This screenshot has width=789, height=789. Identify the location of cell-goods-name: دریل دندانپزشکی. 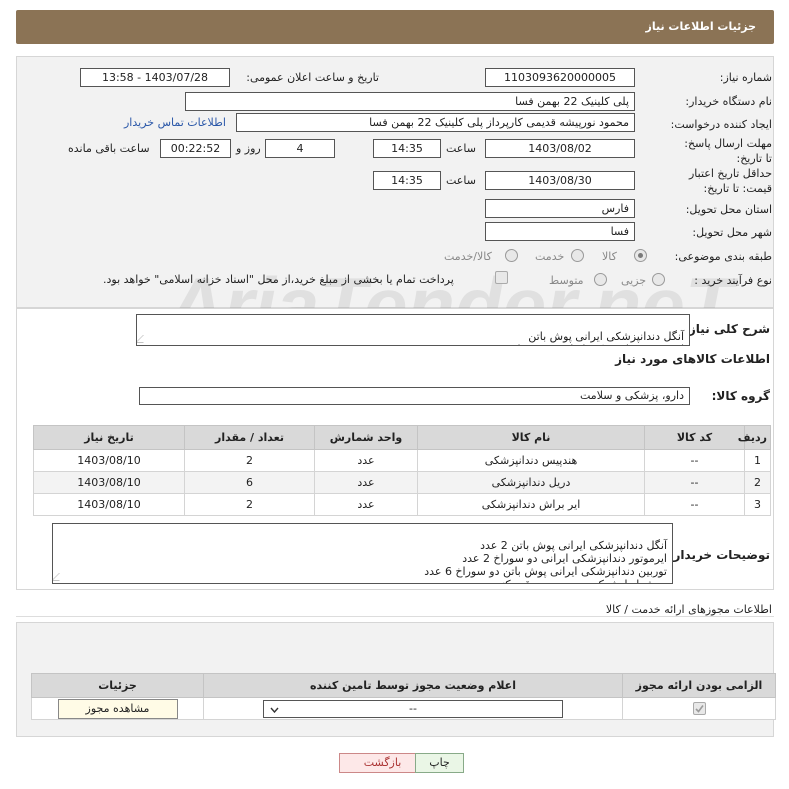
(531, 482).